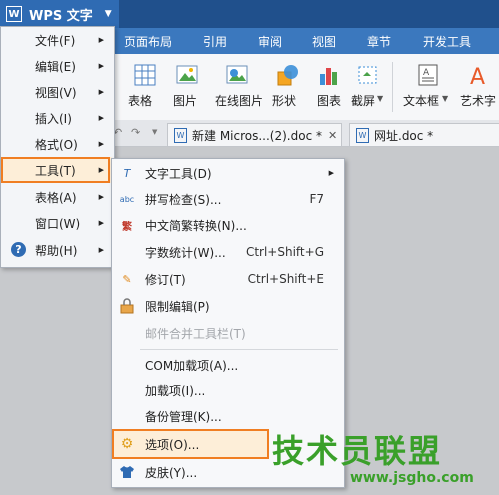  I want to click on redo-caret-icon: ▼, so click(154, 132).